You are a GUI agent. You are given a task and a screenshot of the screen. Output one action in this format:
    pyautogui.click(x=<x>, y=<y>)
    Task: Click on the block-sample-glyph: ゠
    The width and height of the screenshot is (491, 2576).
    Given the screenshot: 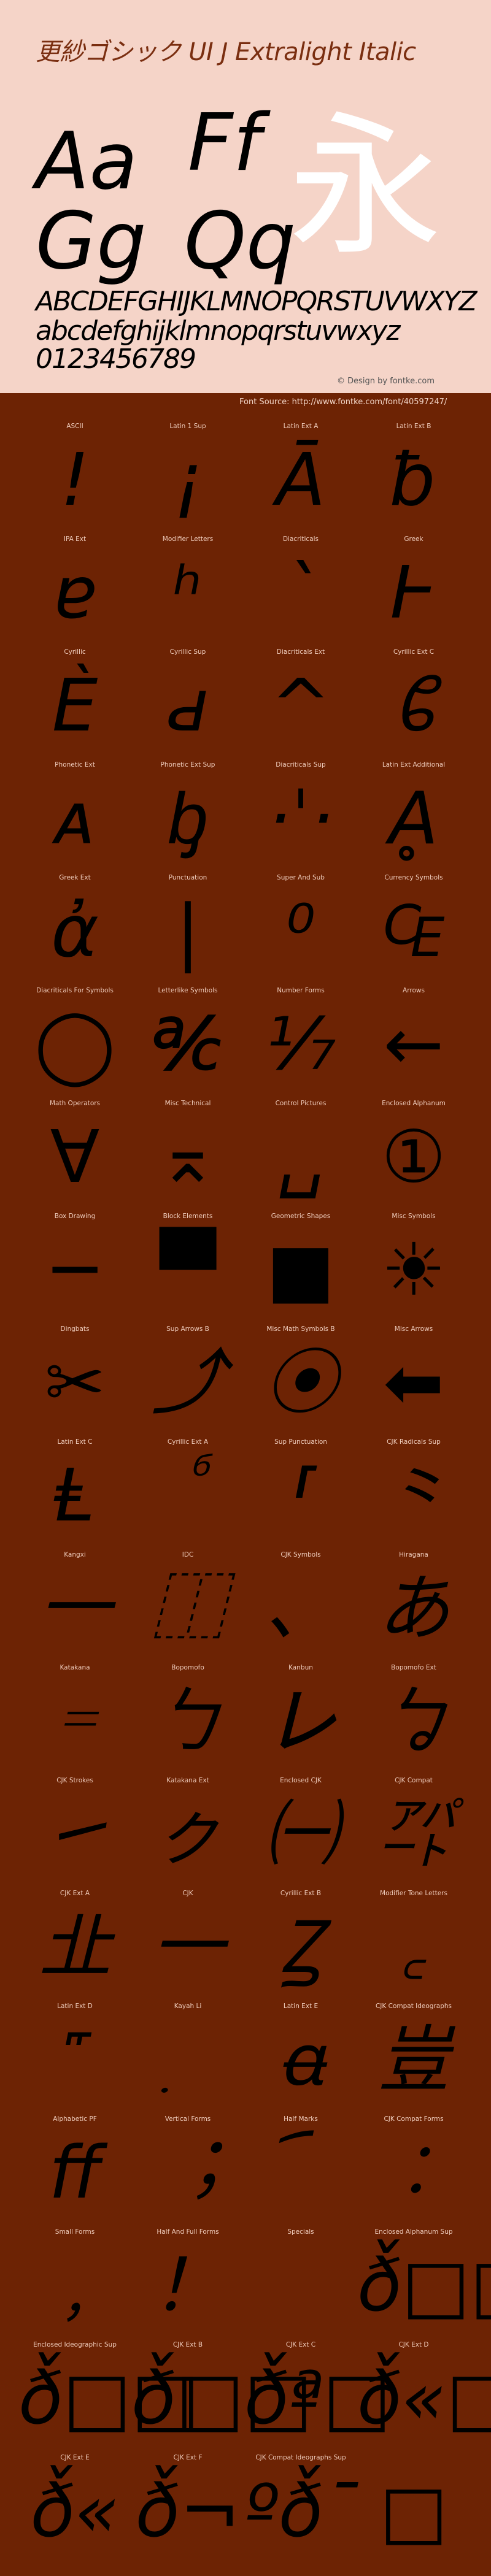 What is the action you would take?
    pyautogui.click(x=74, y=1721)
    